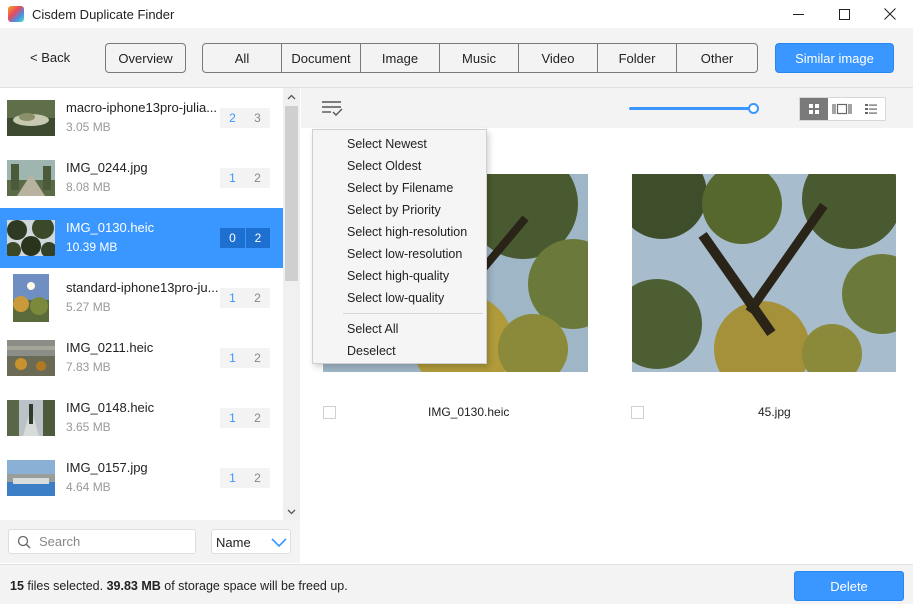 Image resolution: width=913 pixels, height=604 pixels. Describe the element at coordinates (774, 412) in the screenshot. I see `image-2-name: 45.jpg` at that location.